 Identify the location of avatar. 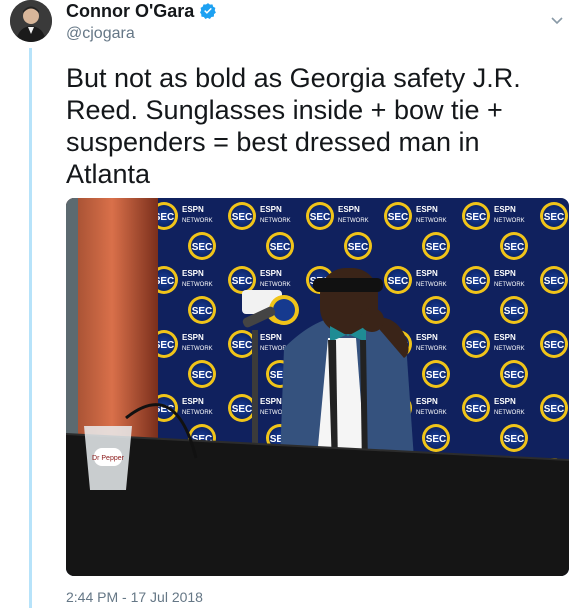
(31, 21).